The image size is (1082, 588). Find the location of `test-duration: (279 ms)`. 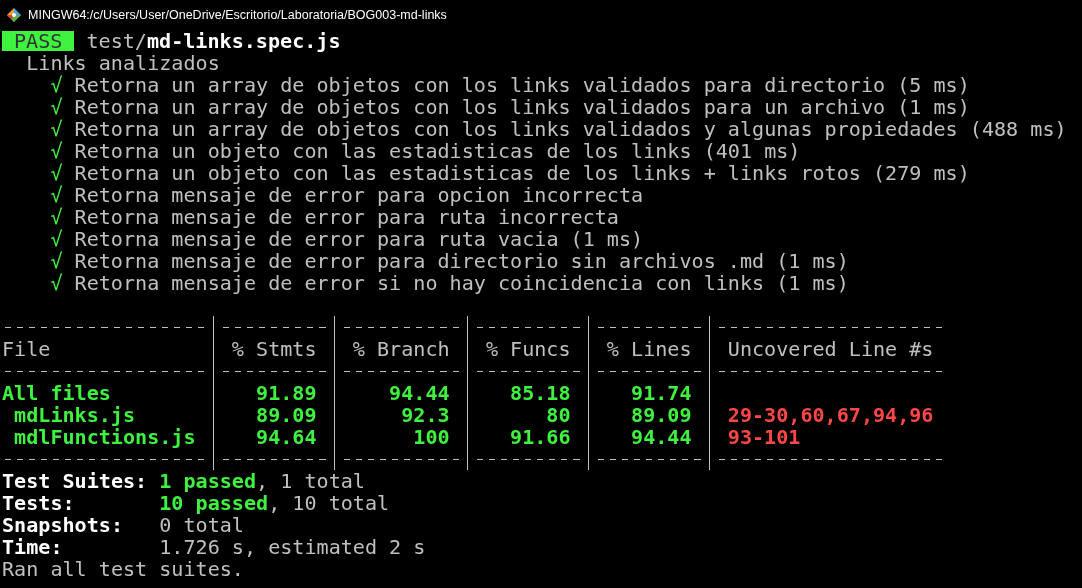

test-duration: (279 ms) is located at coordinates (921, 173).